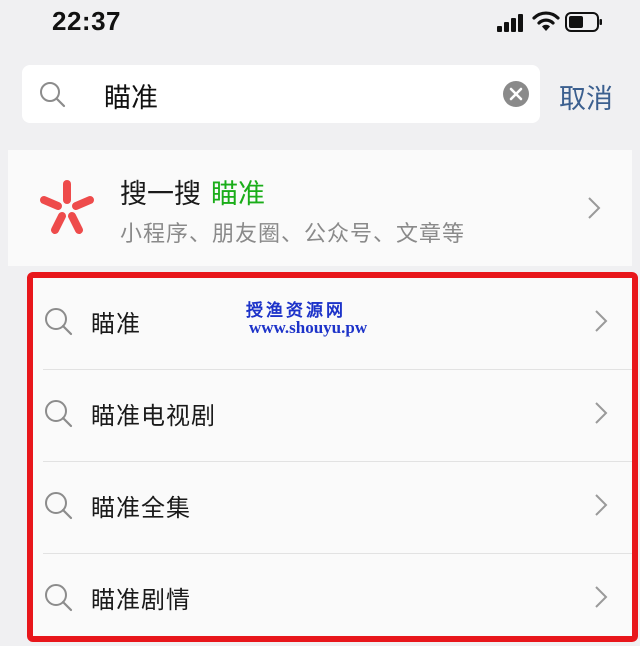  Describe the element at coordinates (583, 22) in the screenshot. I see `battery-icon` at that location.